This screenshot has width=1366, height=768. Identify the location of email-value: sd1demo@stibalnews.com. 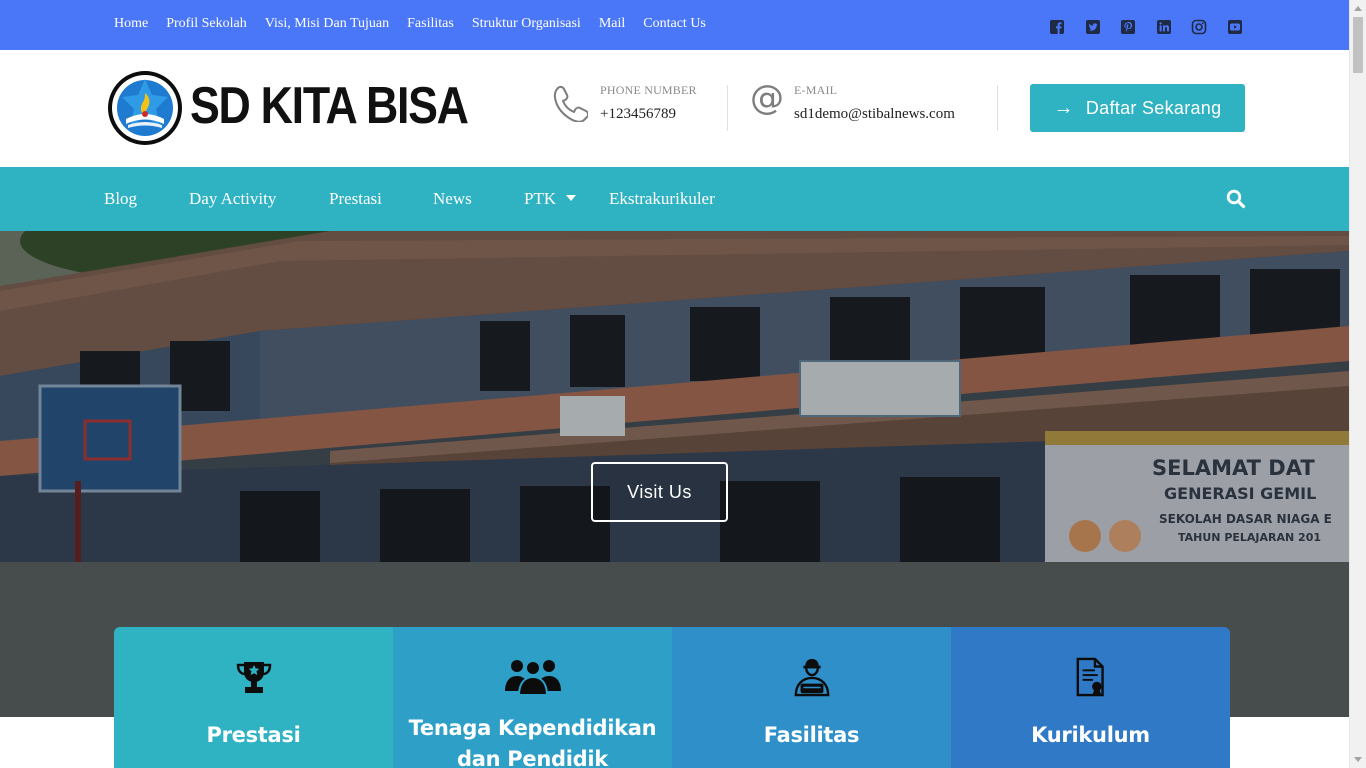
(874, 114).